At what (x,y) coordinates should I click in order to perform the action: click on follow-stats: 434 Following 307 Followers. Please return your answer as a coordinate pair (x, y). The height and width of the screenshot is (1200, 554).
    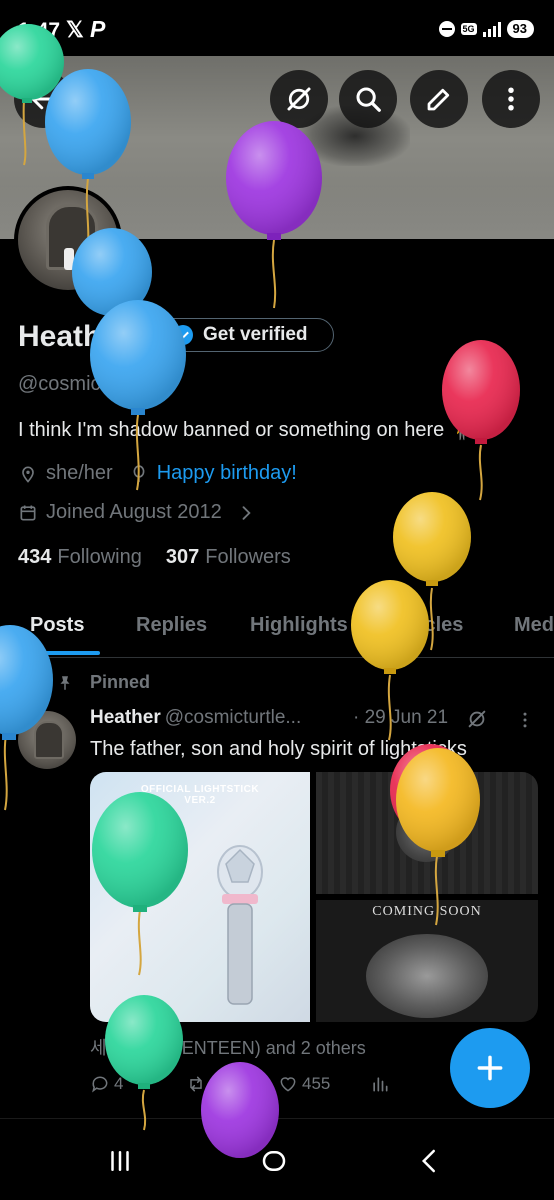
    Looking at the image, I should click on (154, 557).